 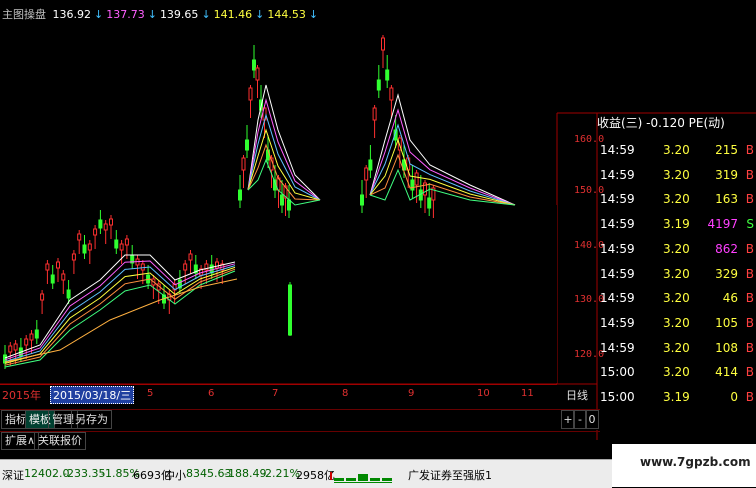 What do you see at coordinates (678, 274) in the screenshot?
I see `tick-row: 14:59 3.20 329 B` at bounding box center [678, 274].